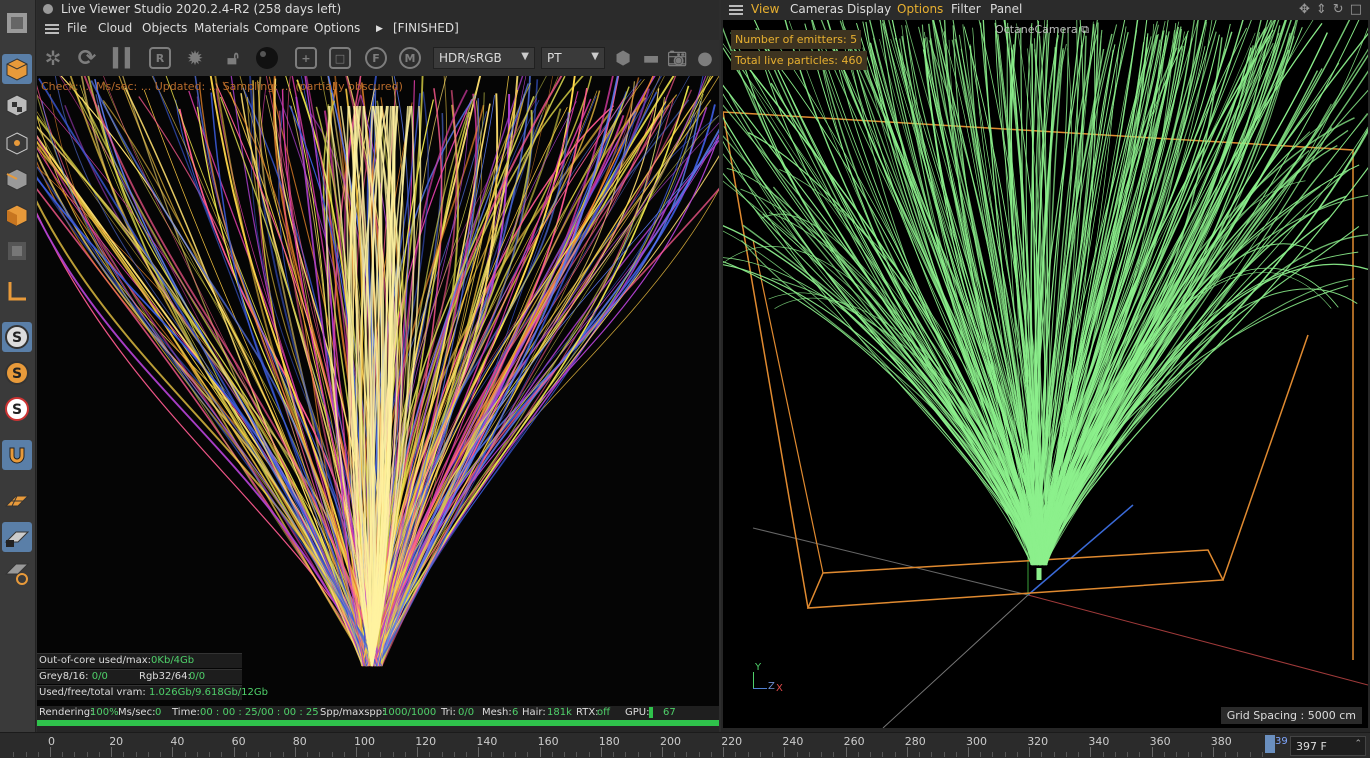 Image resolution: width=1370 pixels, height=758 pixels. I want to click on timeline-tick-label: 380, so click(1221, 741).